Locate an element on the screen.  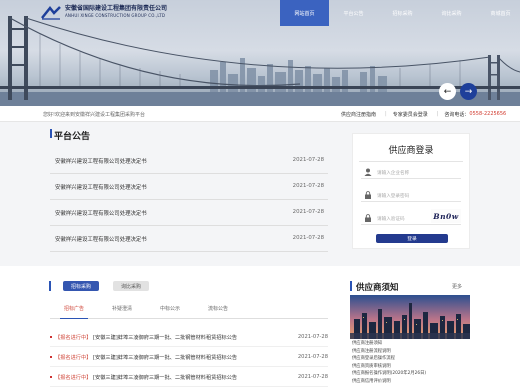
captcha-image: Bn0w is located at coordinates (446, 216).